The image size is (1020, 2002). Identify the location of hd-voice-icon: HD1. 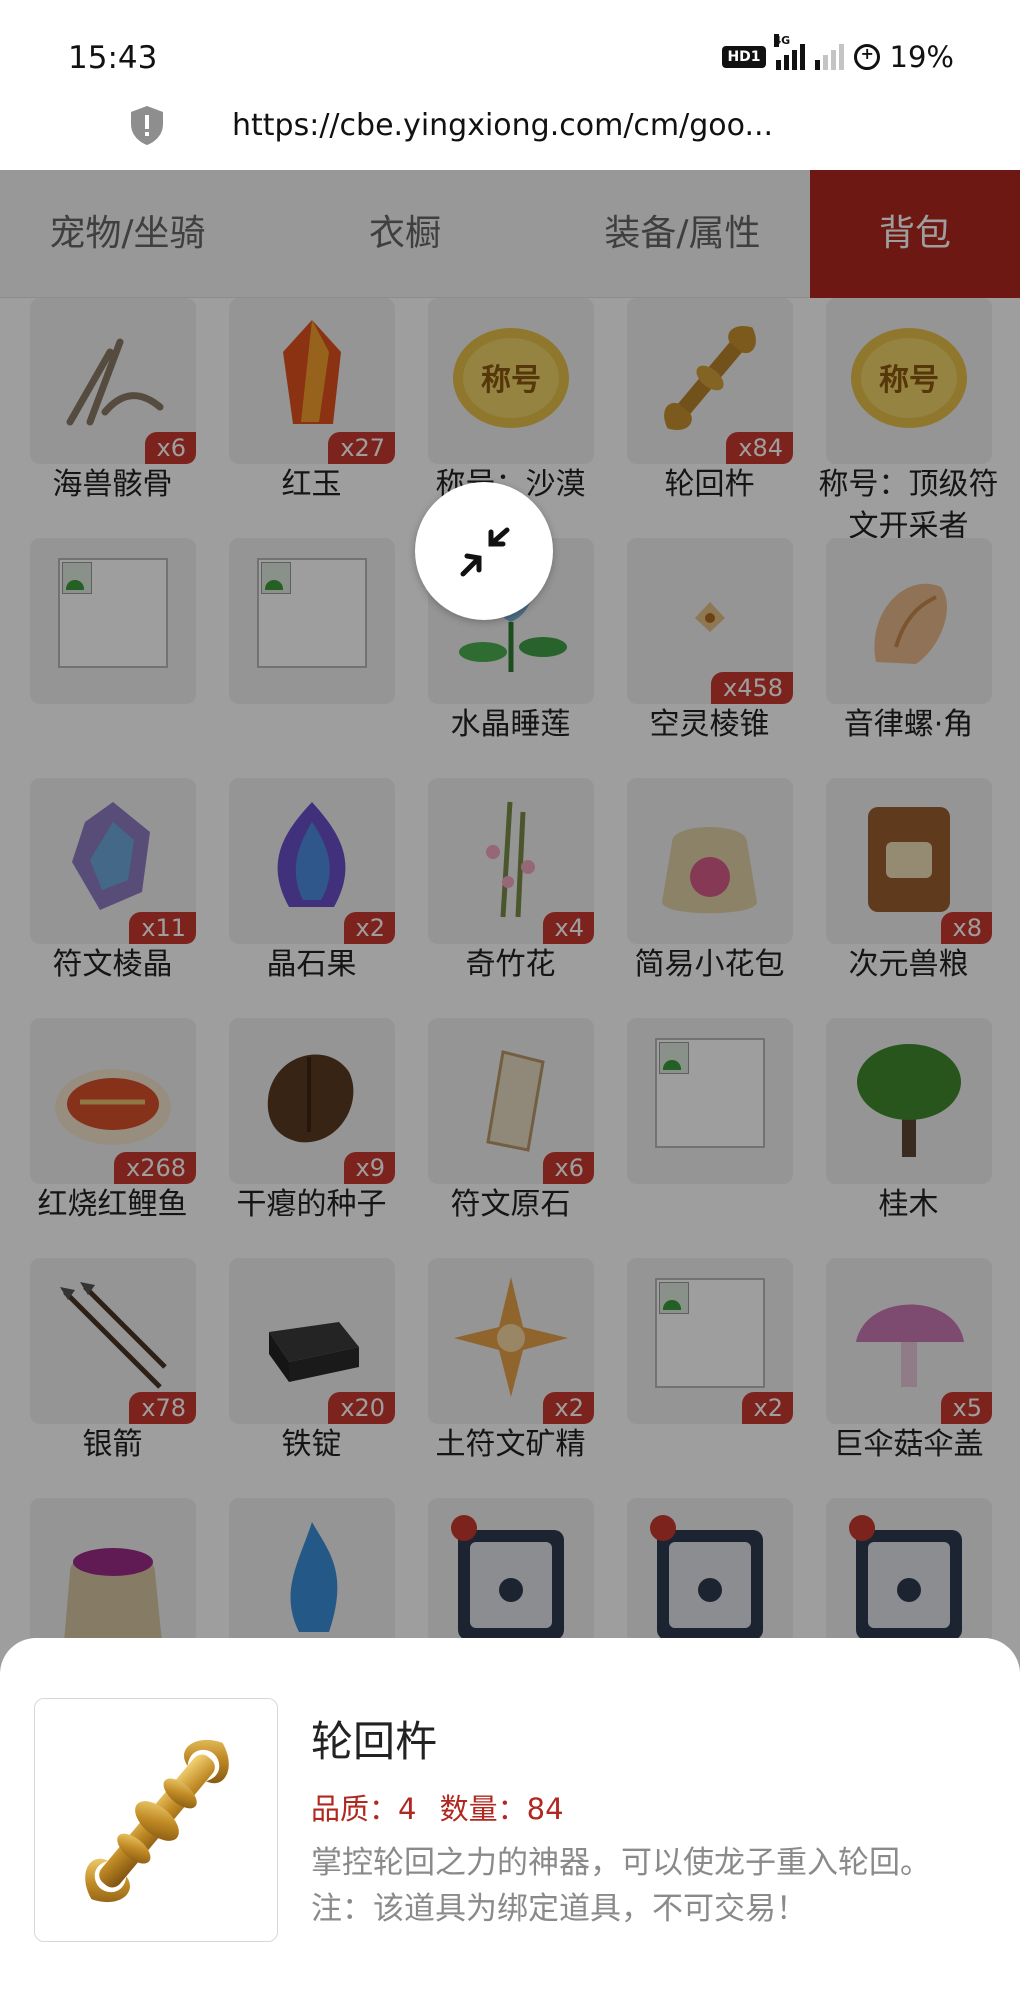
(744, 57).